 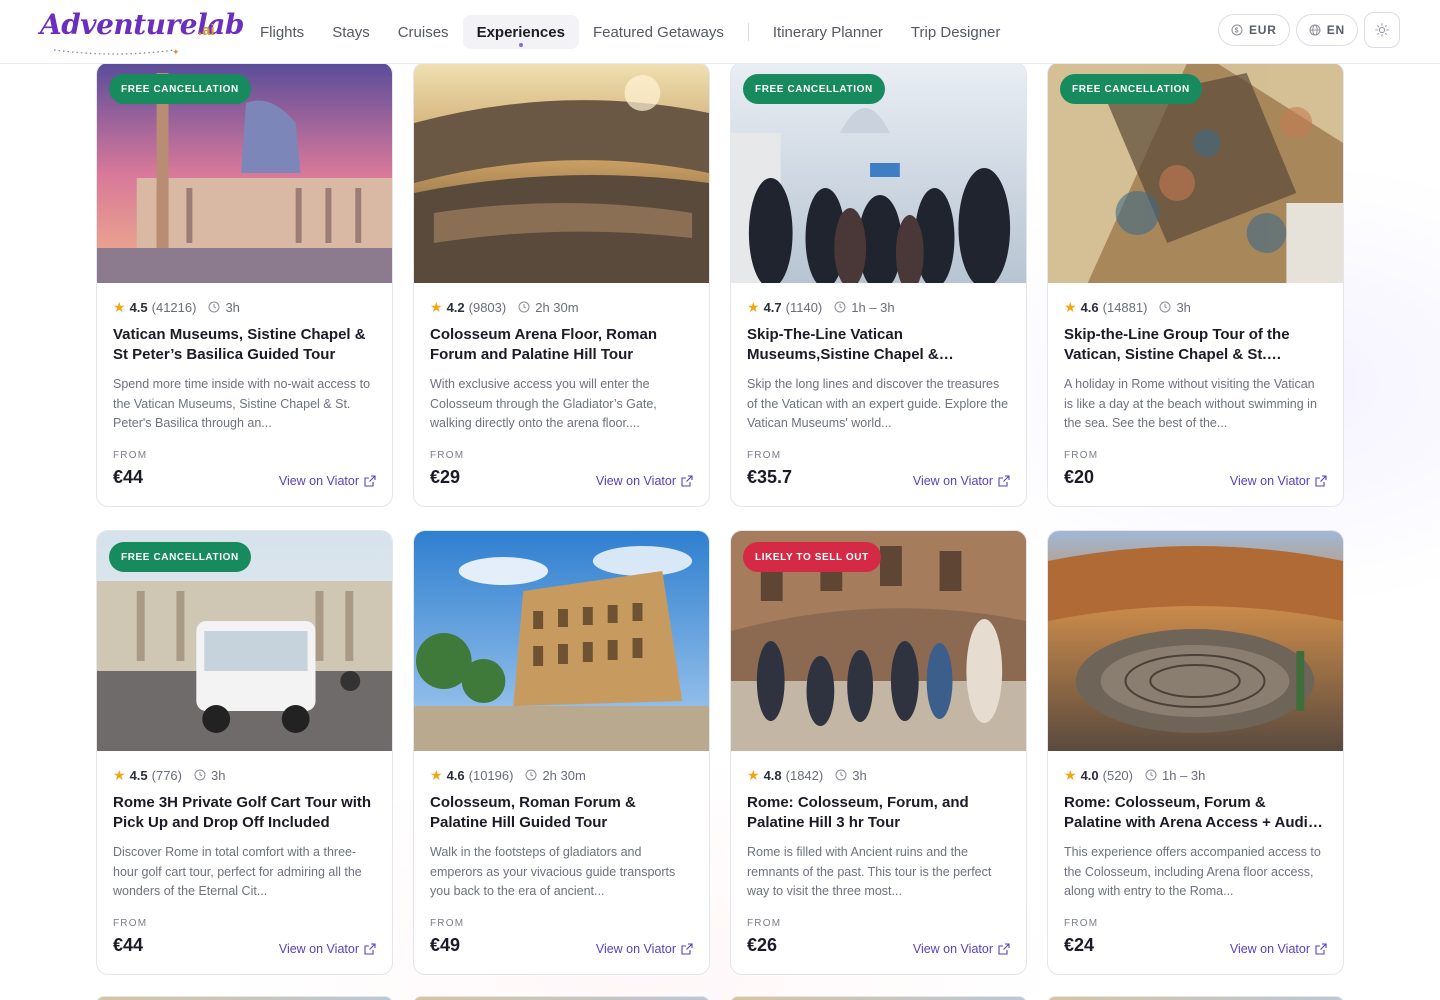 What do you see at coordinates (1195, 173) in the screenshot?
I see `card-photo-sistine-ceiling: FREE CANCELLATION` at bounding box center [1195, 173].